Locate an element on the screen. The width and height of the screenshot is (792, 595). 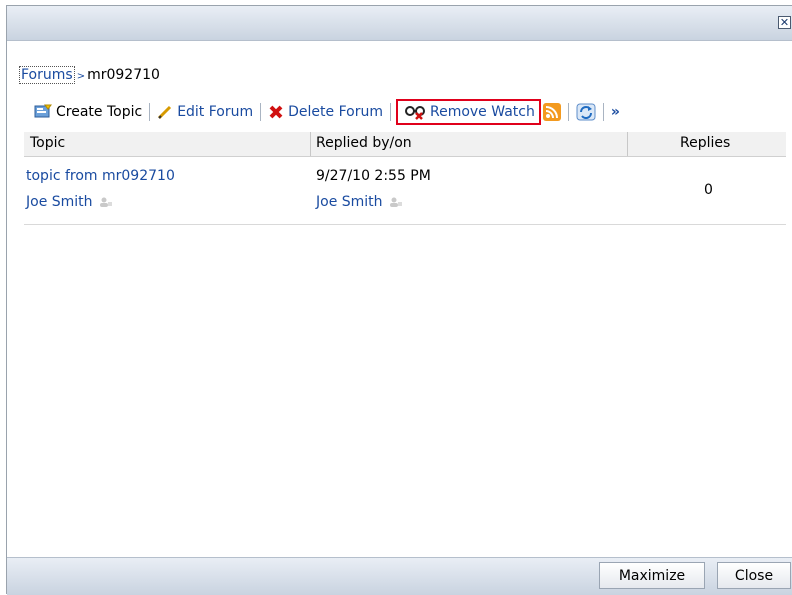
pencil-icon is located at coordinates (165, 112).